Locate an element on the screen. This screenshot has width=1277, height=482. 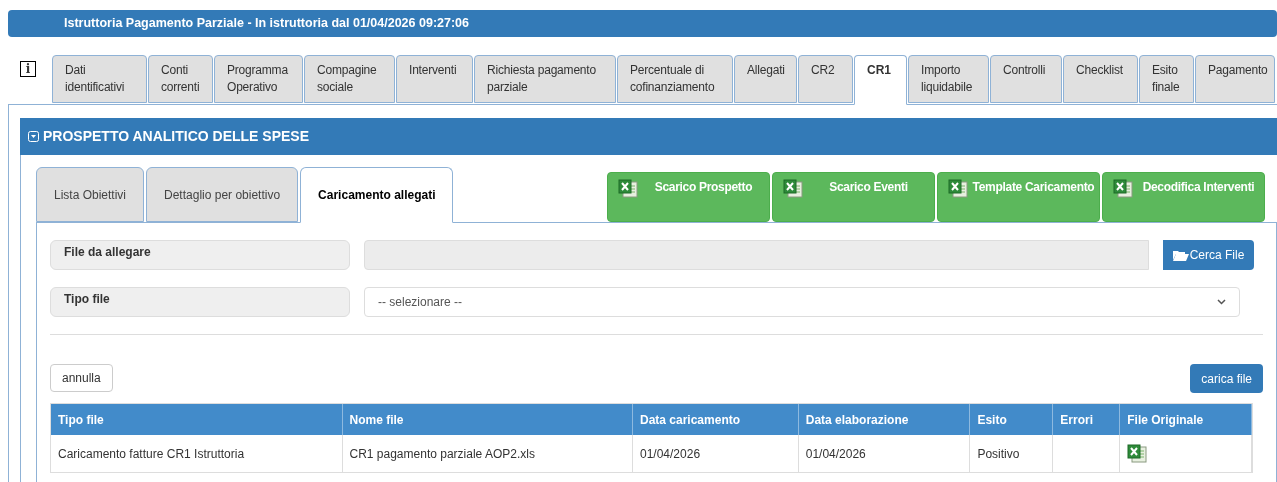
column-header: Data elaborazione is located at coordinates (884, 419).